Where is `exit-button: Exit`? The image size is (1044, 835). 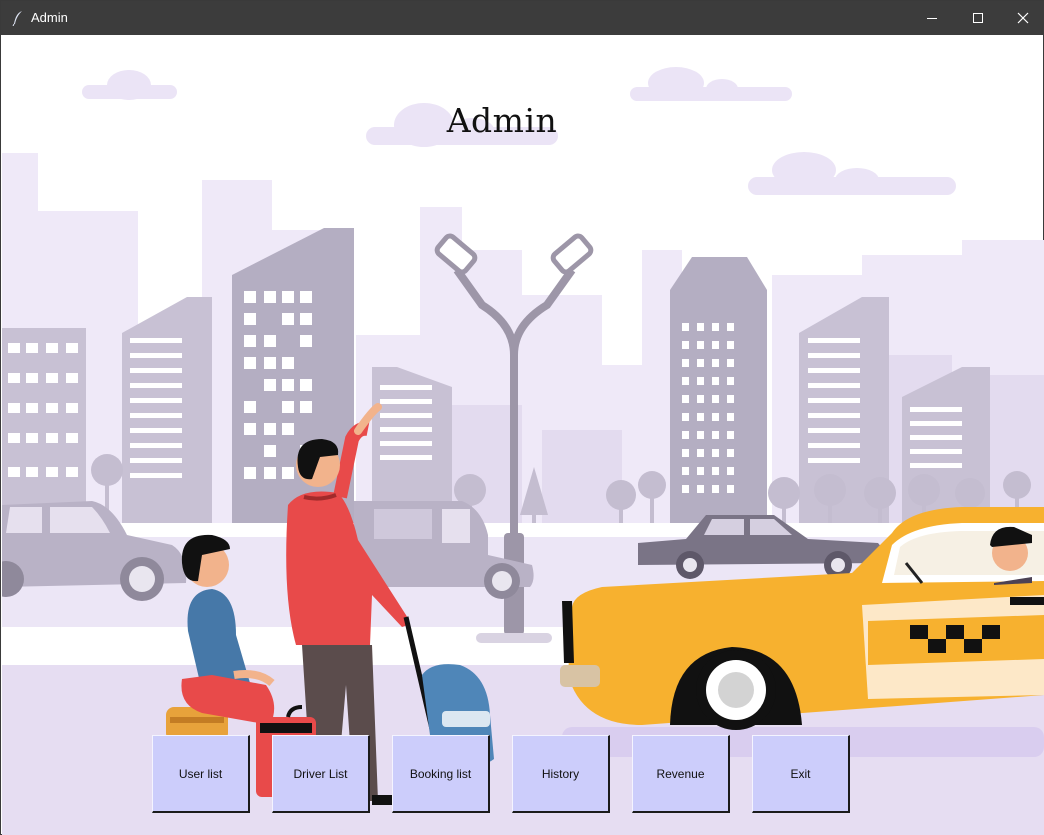
exit-button: Exit is located at coordinates (801, 774).